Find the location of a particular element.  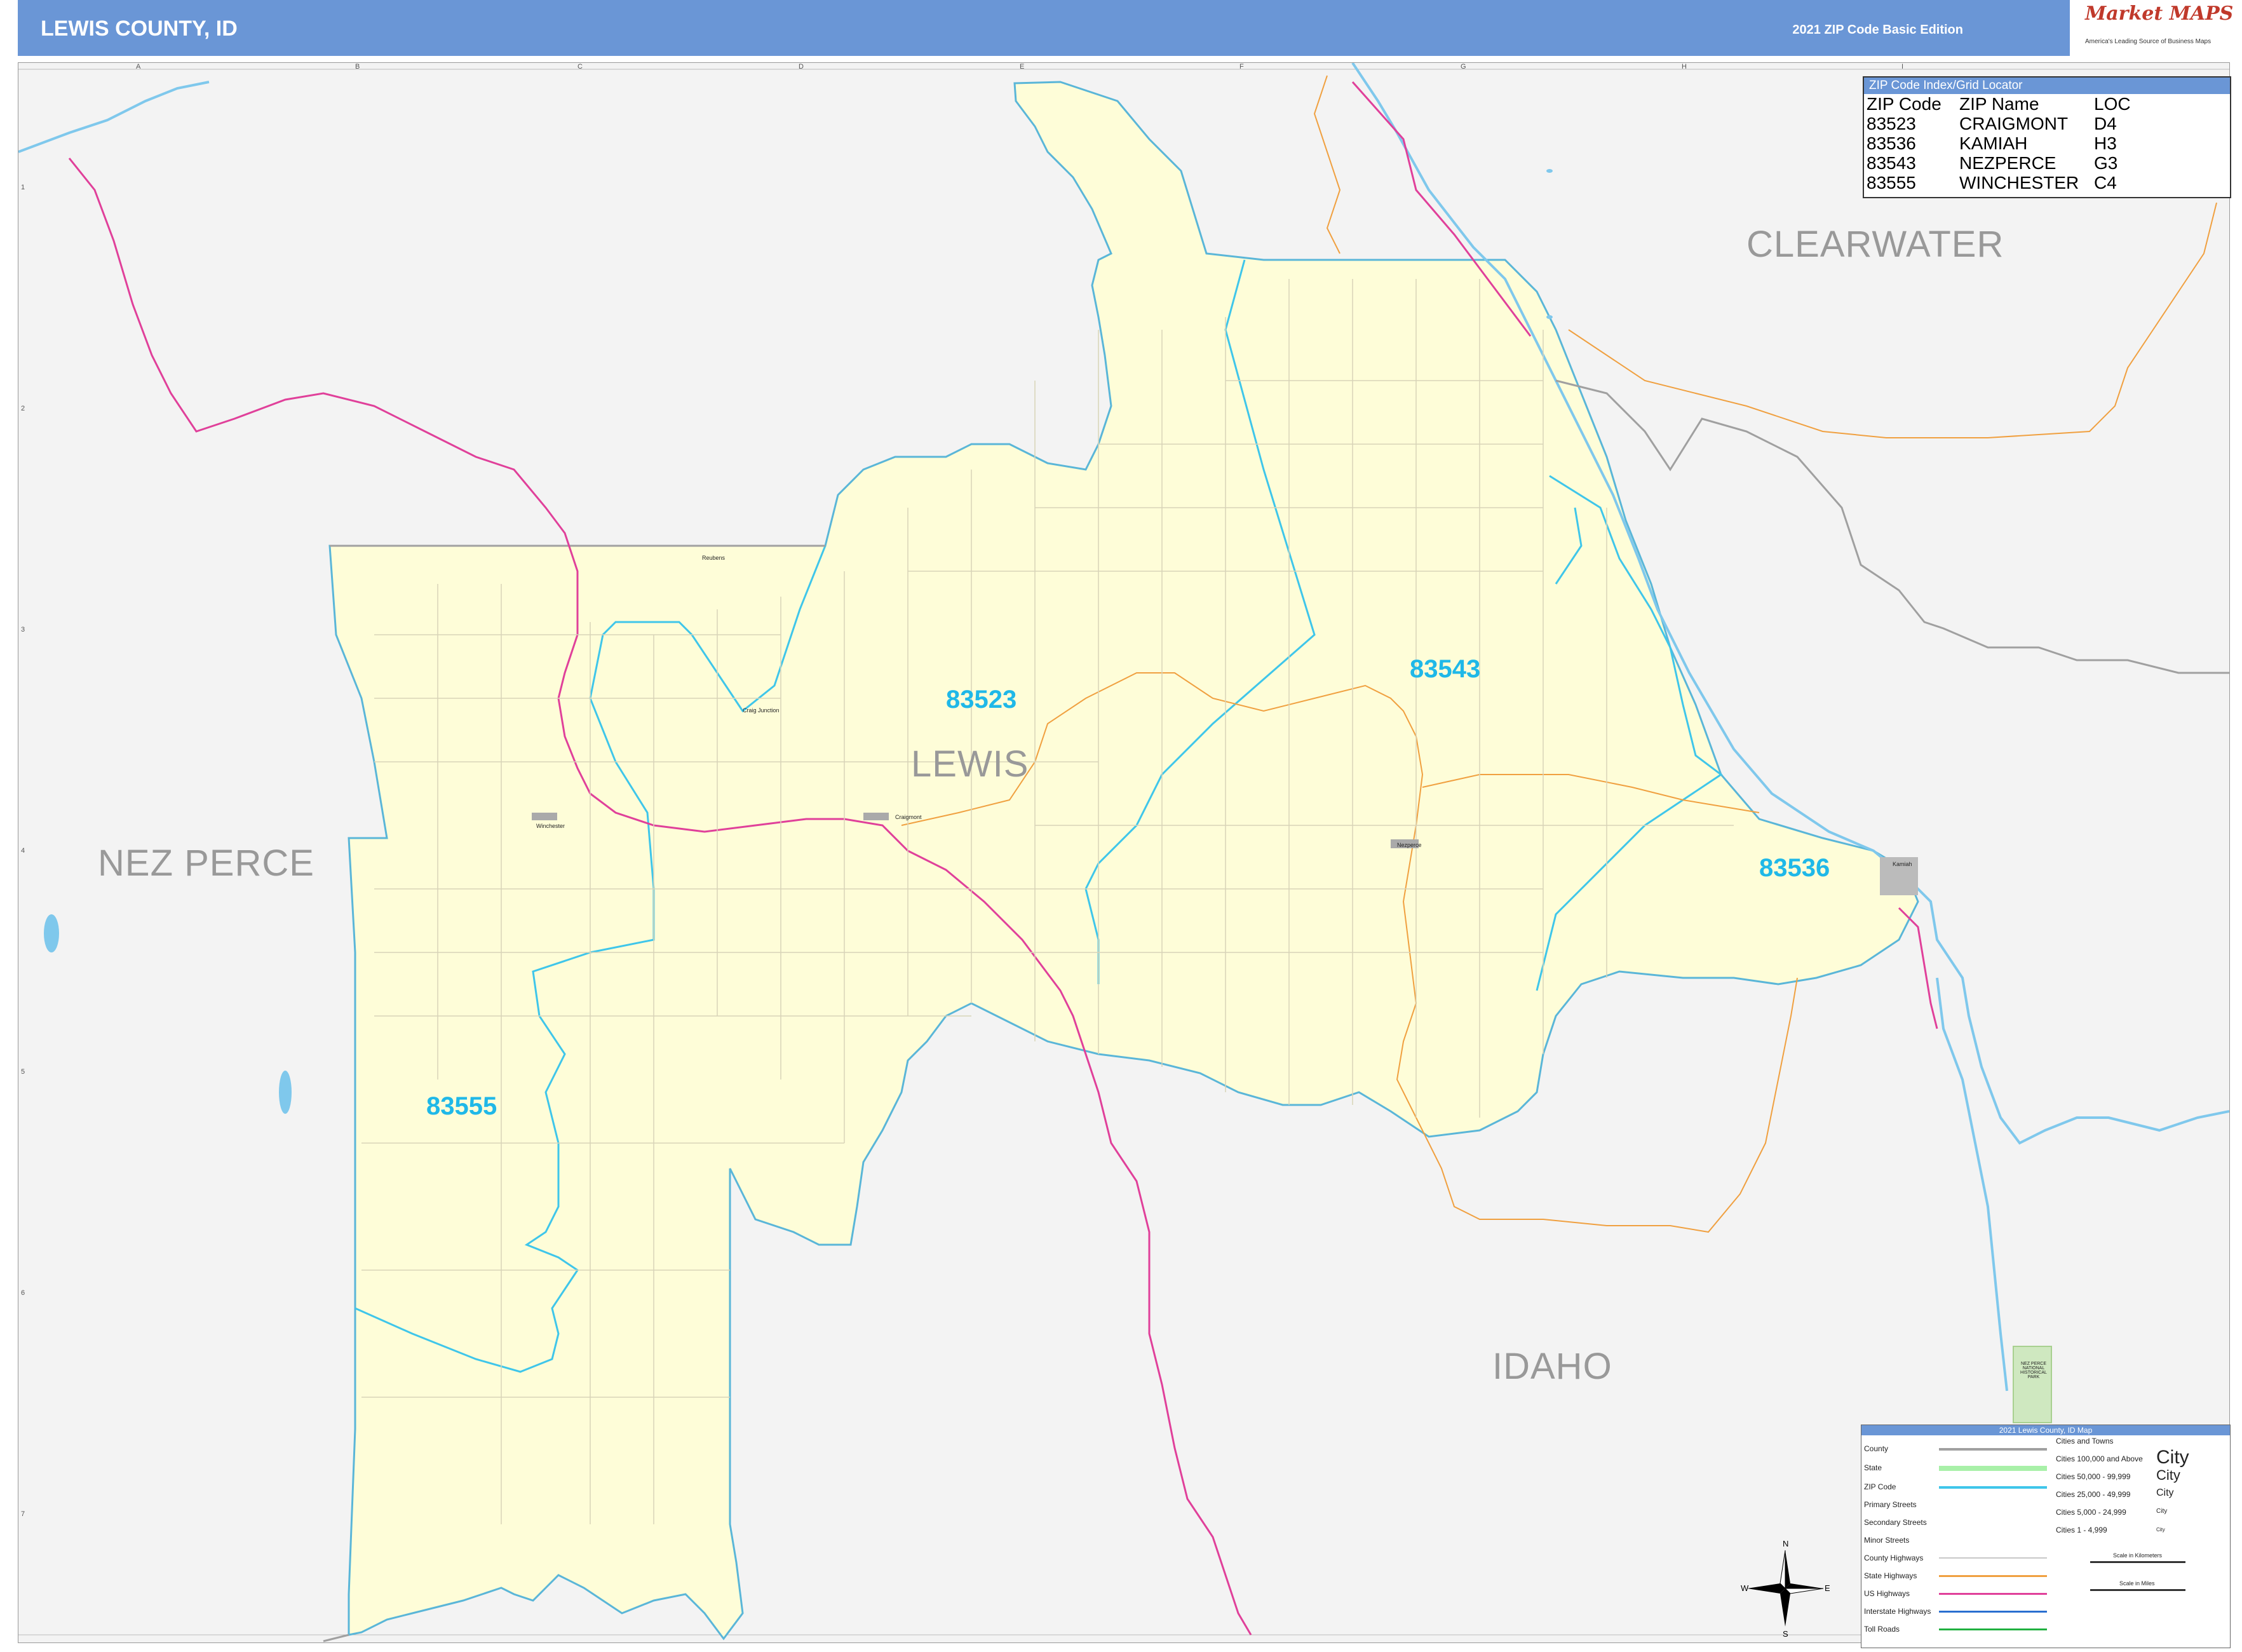

zip-label-83543: 83543 is located at coordinates (1445, 669).